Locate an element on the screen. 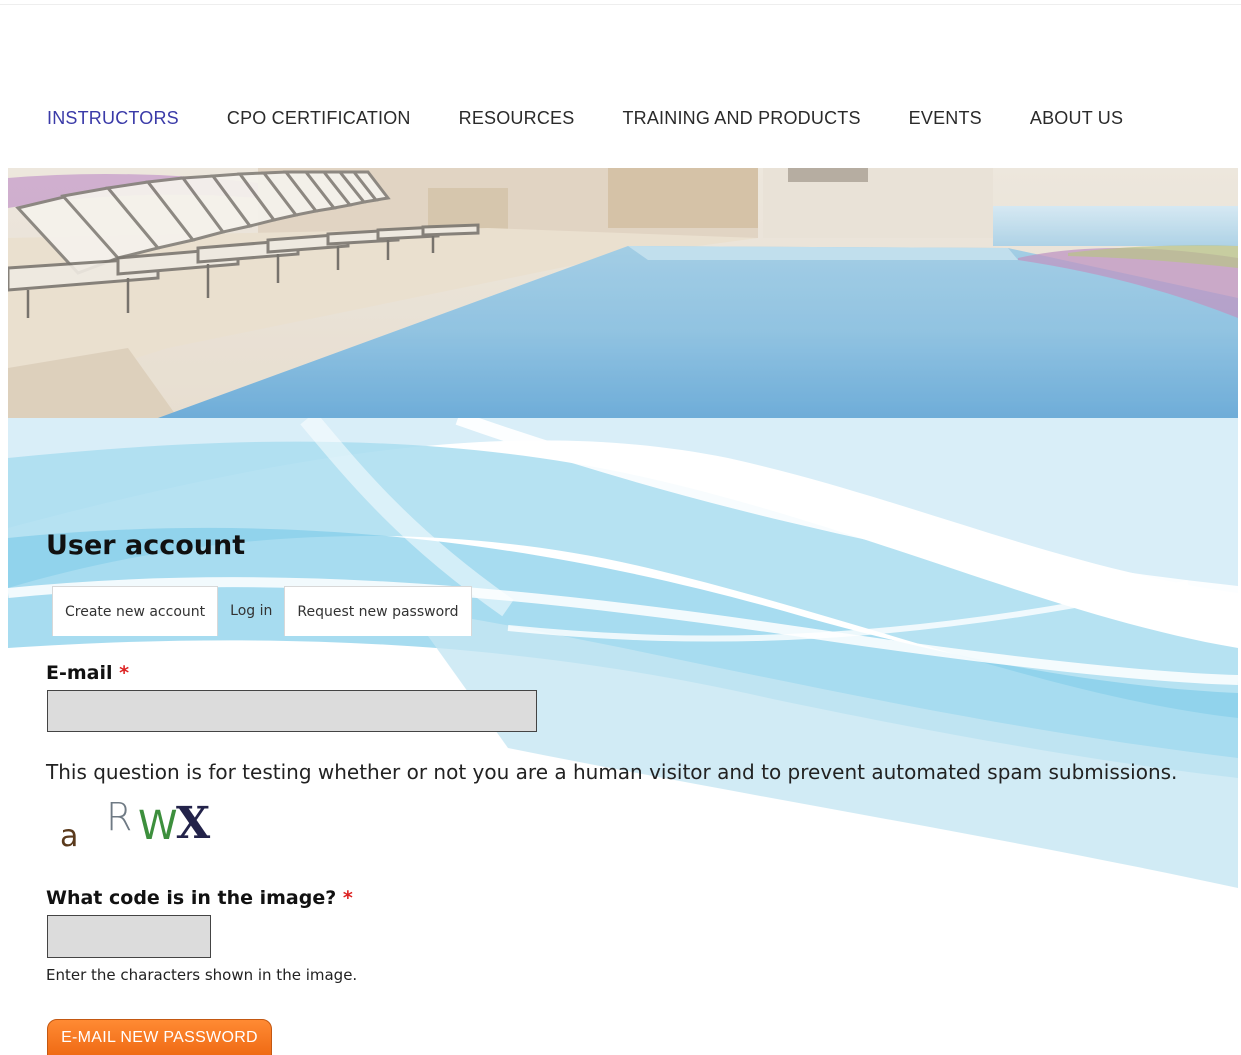 The image size is (1241, 1055). code-label: What code is in the image? * is located at coordinates (199, 898).